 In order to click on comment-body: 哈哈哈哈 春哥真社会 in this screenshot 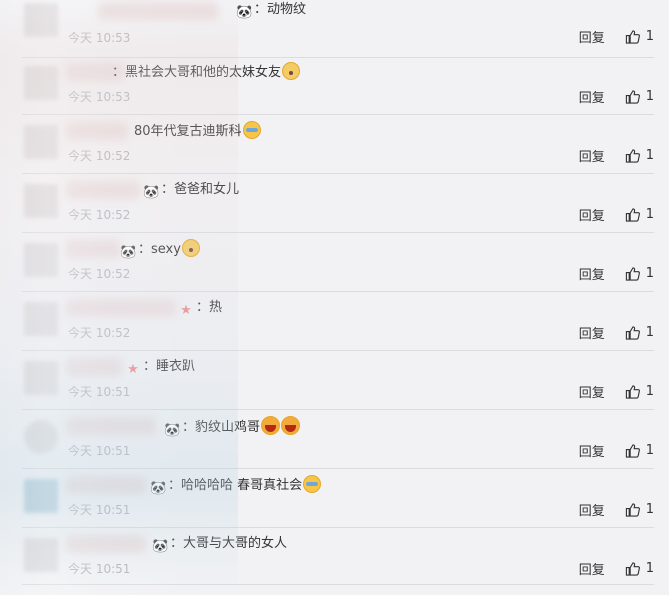, I will do `click(242, 485)`.